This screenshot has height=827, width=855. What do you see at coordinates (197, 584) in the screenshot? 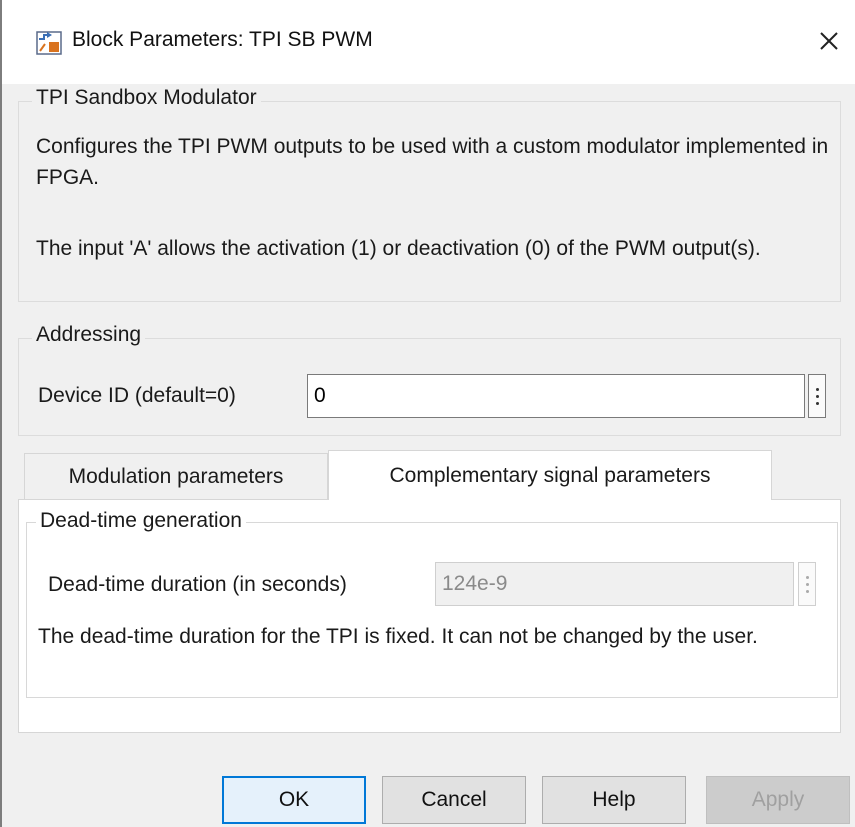
I see `deadtime-duration-label: Dead-time duration (in seconds)` at bounding box center [197, 584].